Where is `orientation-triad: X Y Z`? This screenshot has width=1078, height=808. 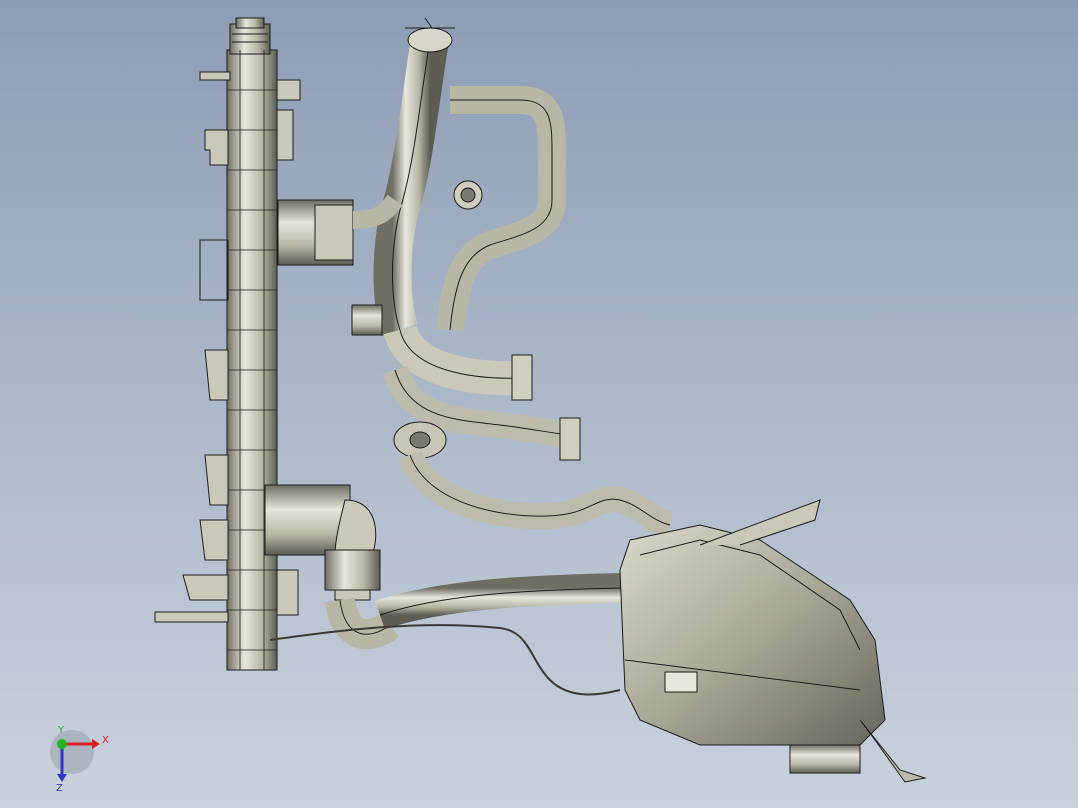 orientation-triad: X Y Z is located at coordinates (79, 759).